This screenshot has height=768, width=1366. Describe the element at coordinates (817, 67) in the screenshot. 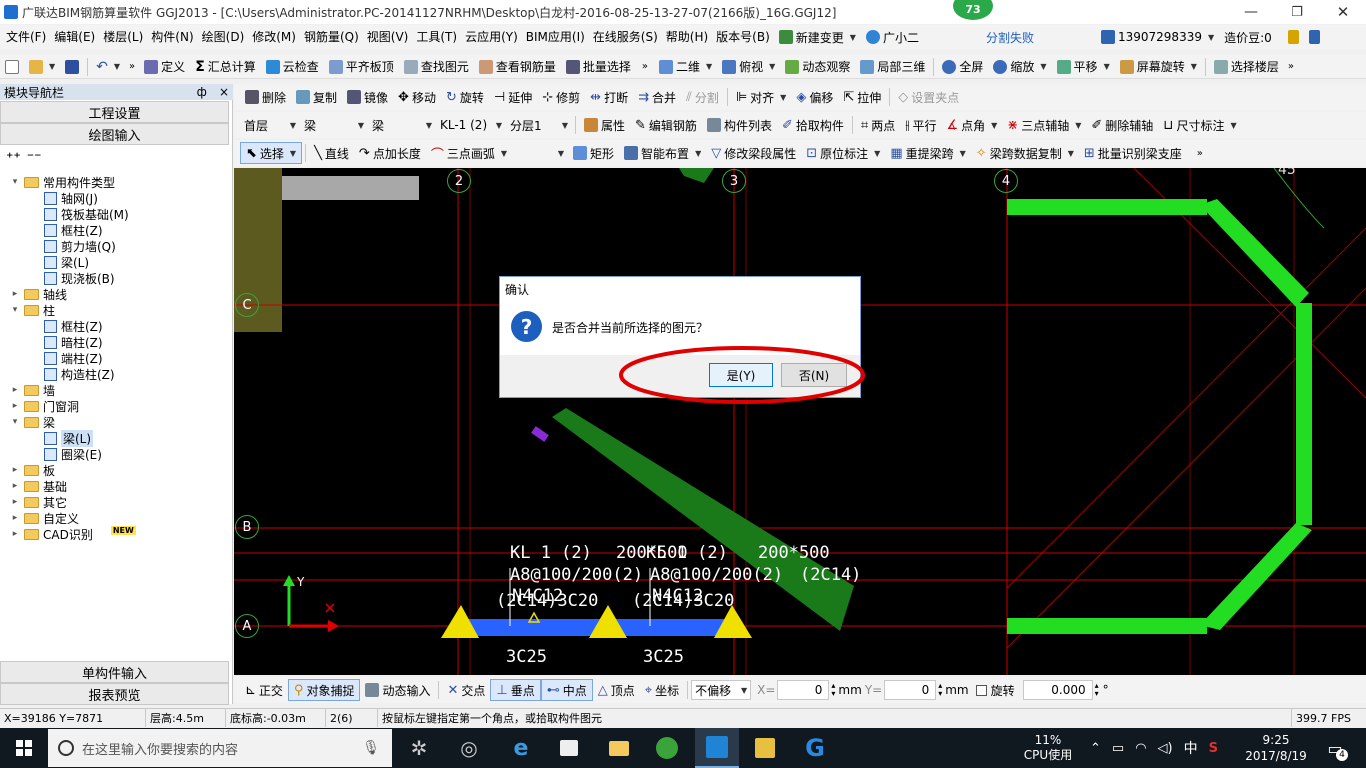

I see `orbit-button: 动态观察` at that location.